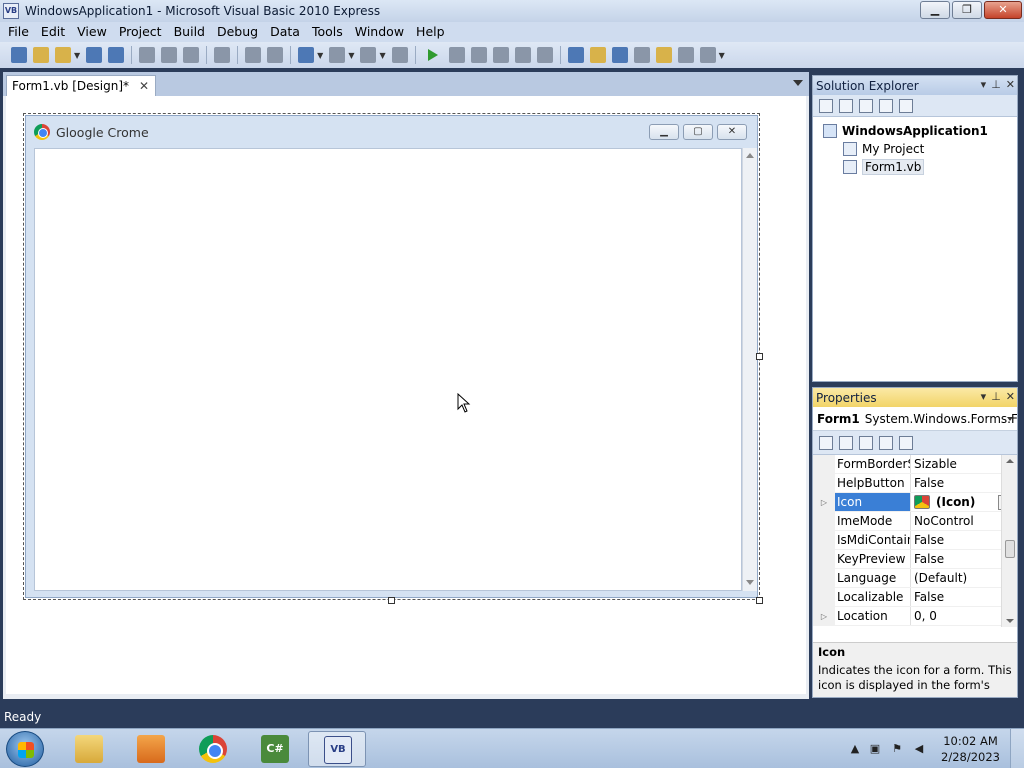  I want to click on show-desktop-button, so click(1017, 748).